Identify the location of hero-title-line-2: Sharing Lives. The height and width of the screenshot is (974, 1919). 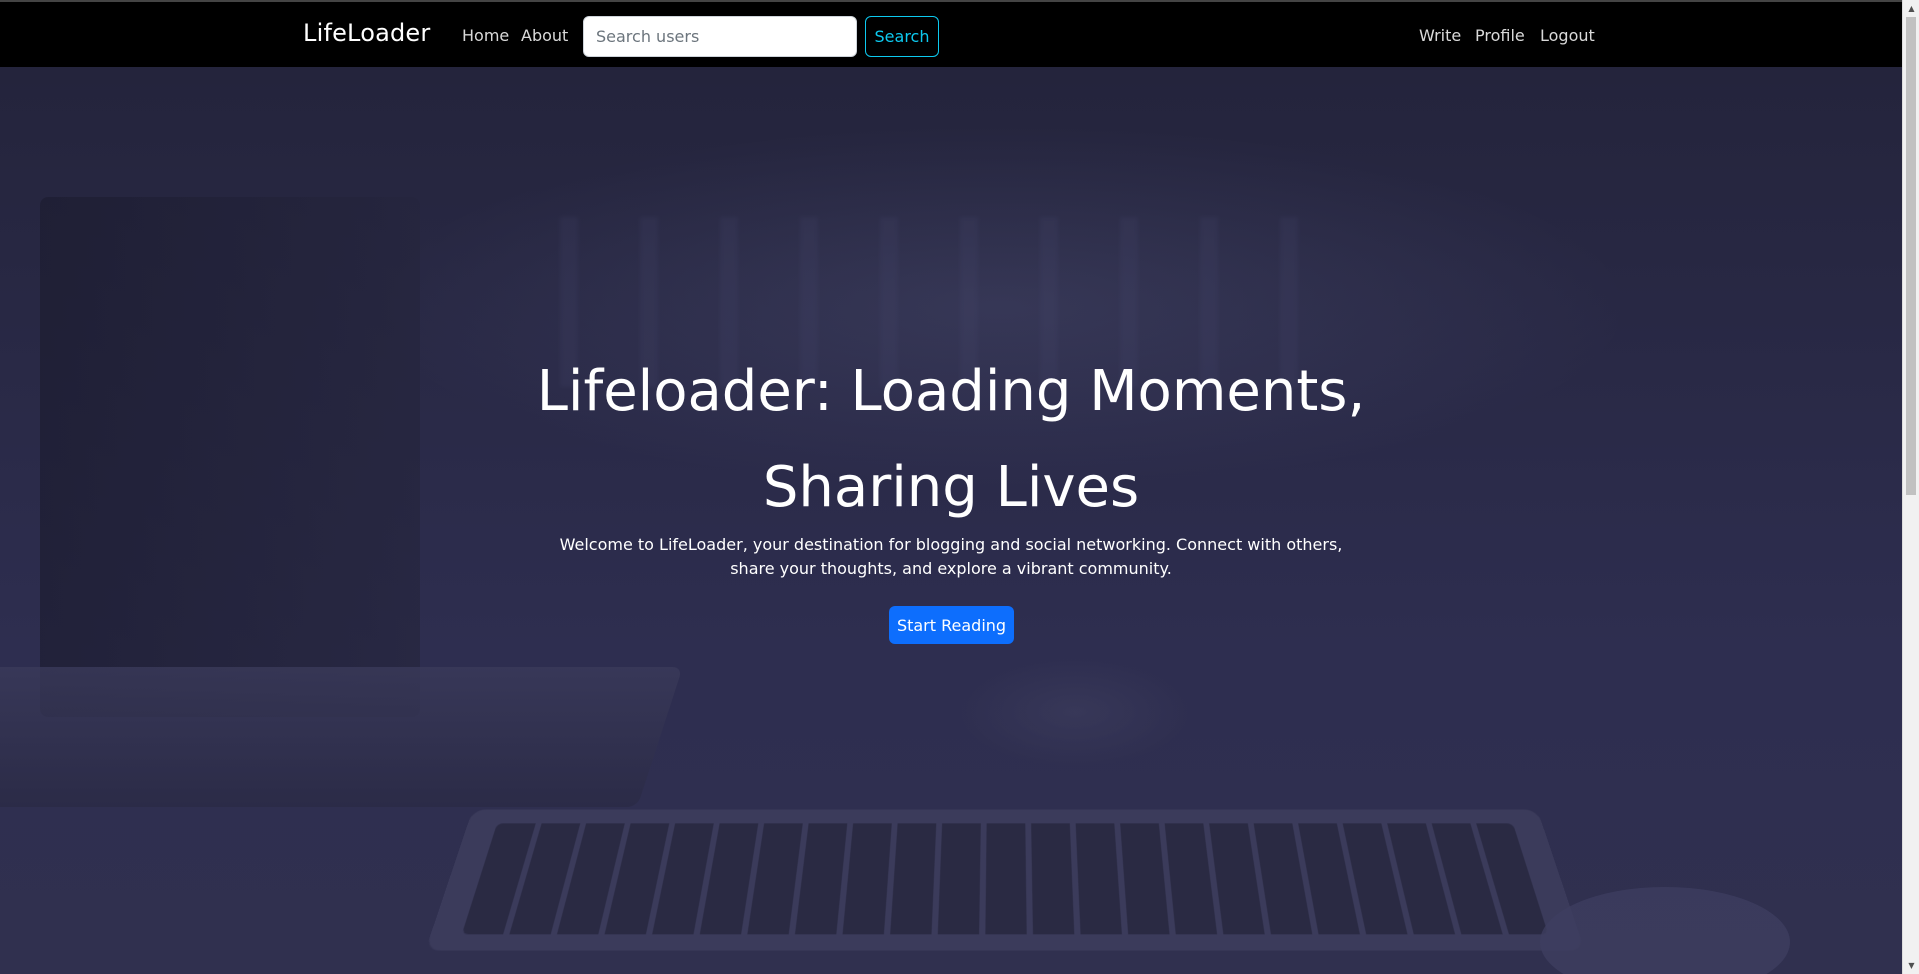
(951, 487).